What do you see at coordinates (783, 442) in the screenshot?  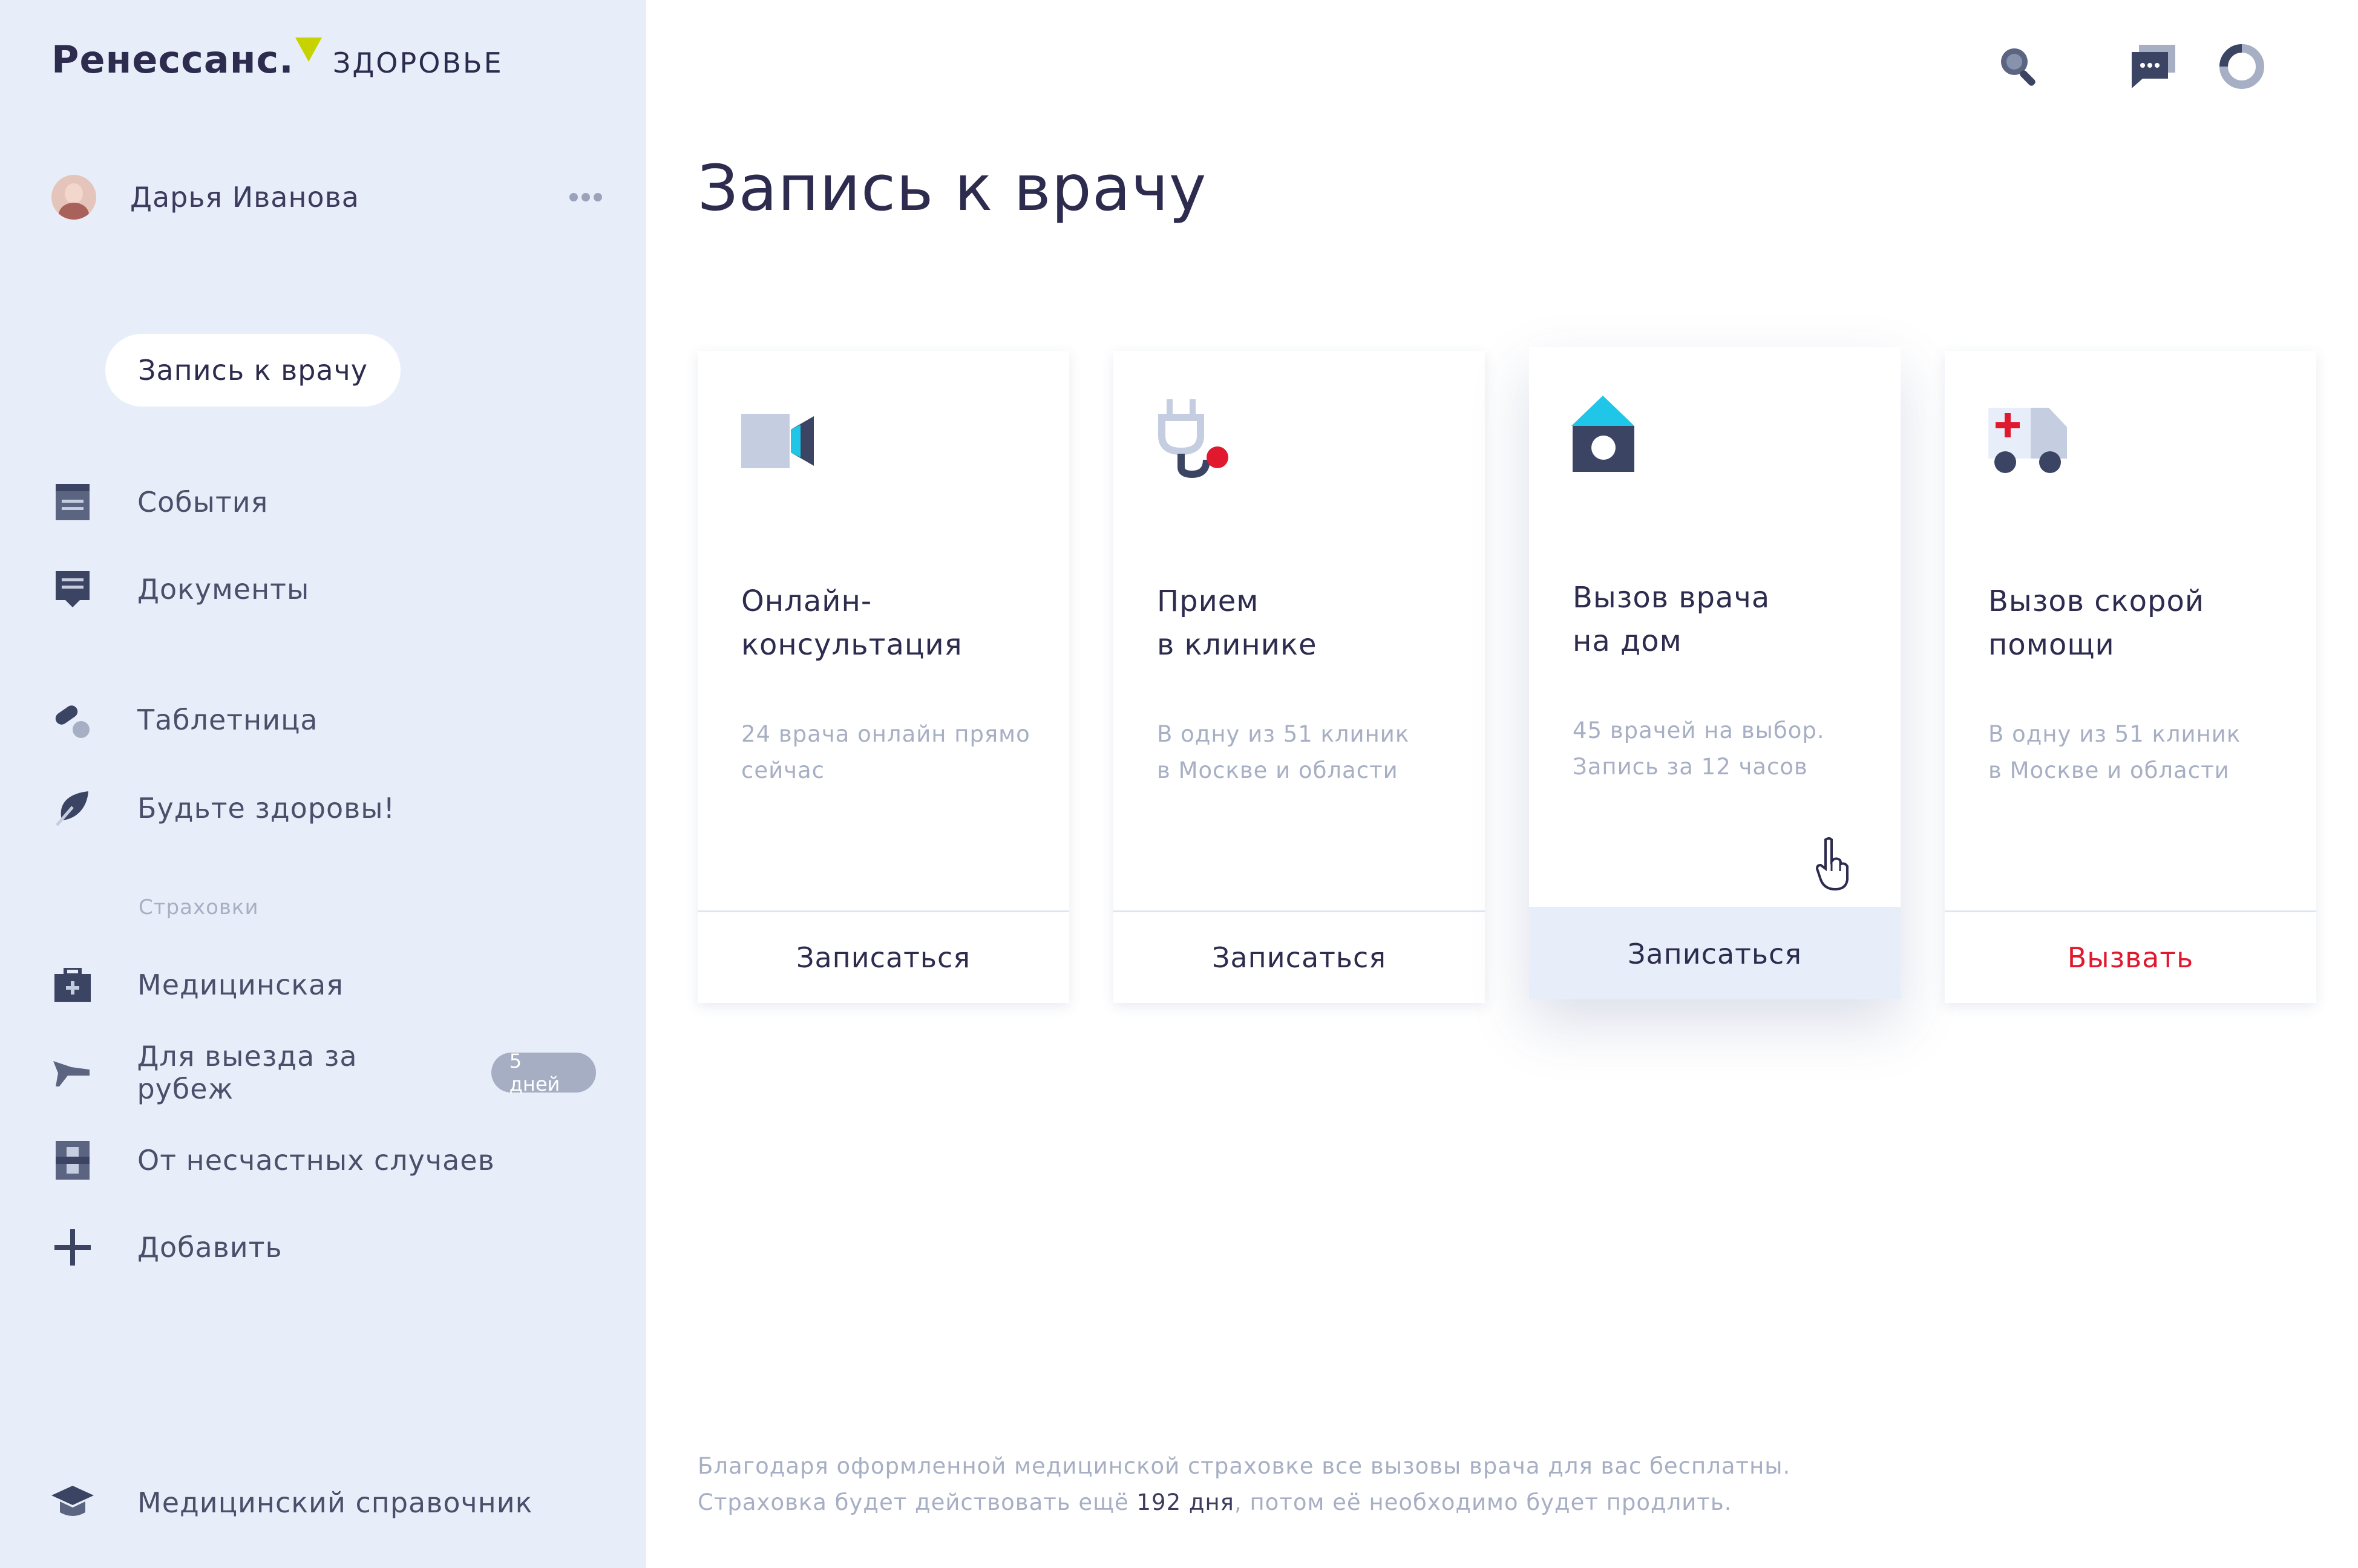 I see `video-camera-icon` at bounding box center [783, 442].